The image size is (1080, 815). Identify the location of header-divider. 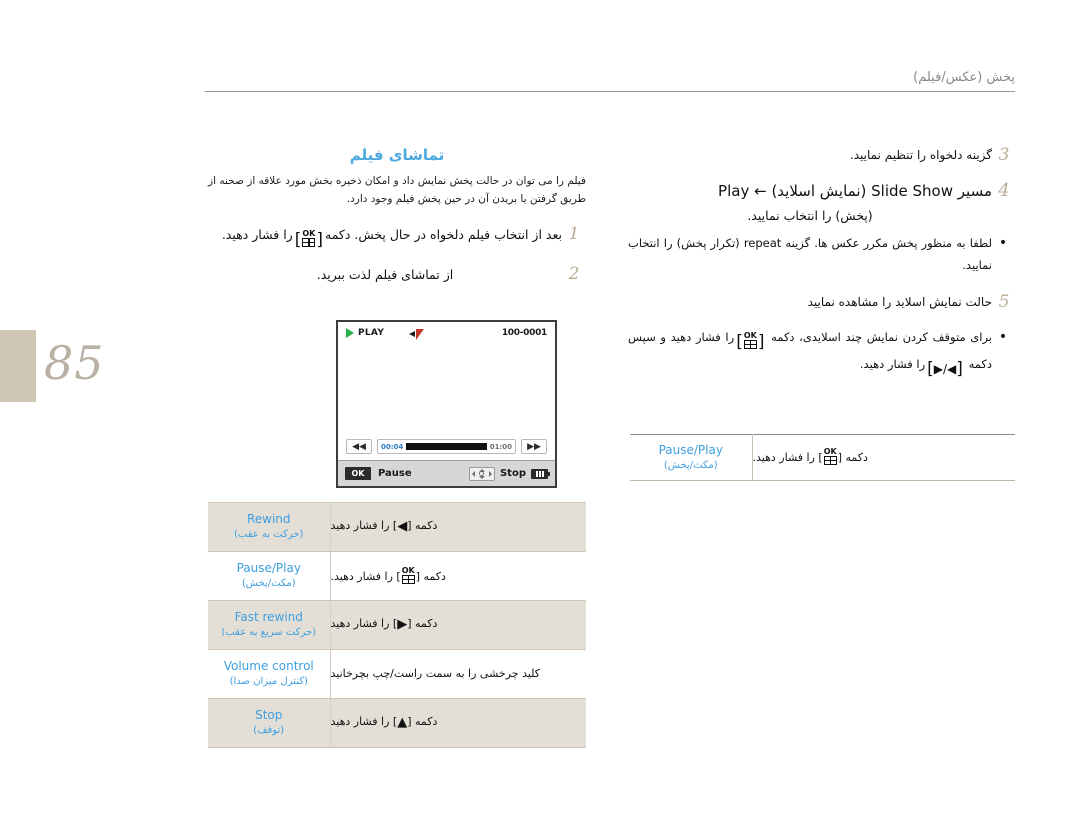
(610, 91).